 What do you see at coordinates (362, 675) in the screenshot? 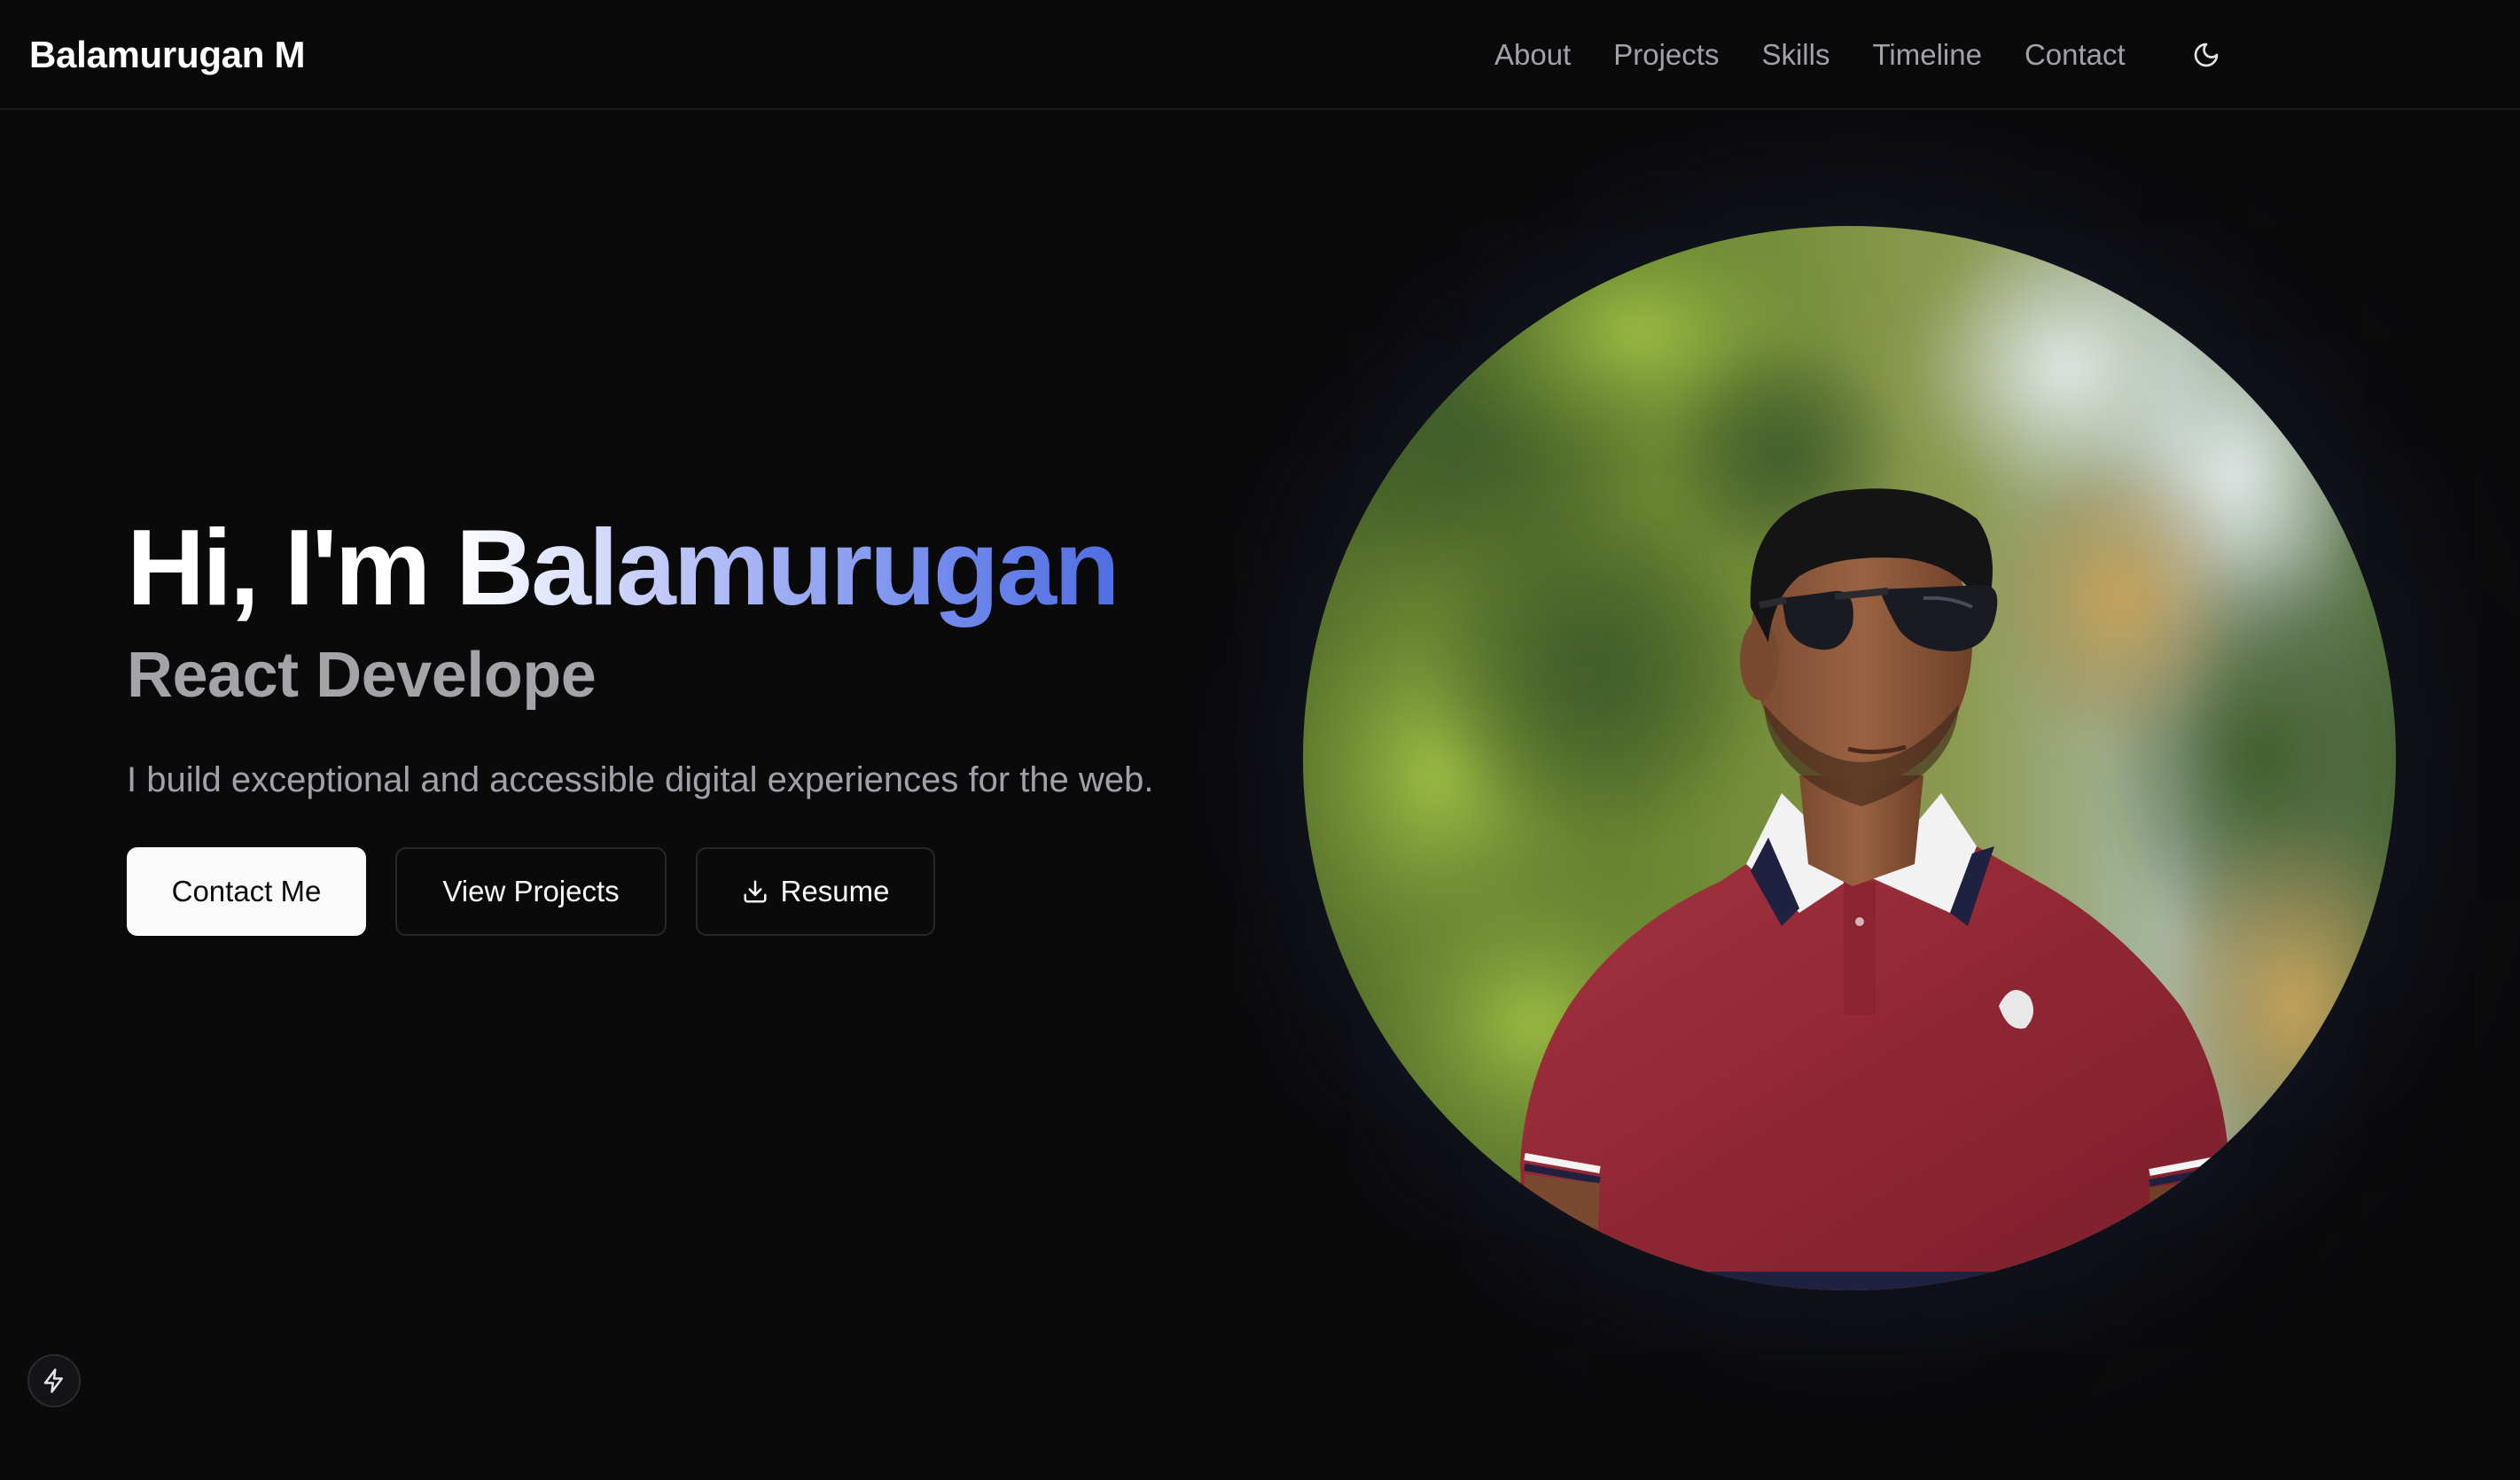
I see `hero-role: React Develope` at bounding box center [362, 675].